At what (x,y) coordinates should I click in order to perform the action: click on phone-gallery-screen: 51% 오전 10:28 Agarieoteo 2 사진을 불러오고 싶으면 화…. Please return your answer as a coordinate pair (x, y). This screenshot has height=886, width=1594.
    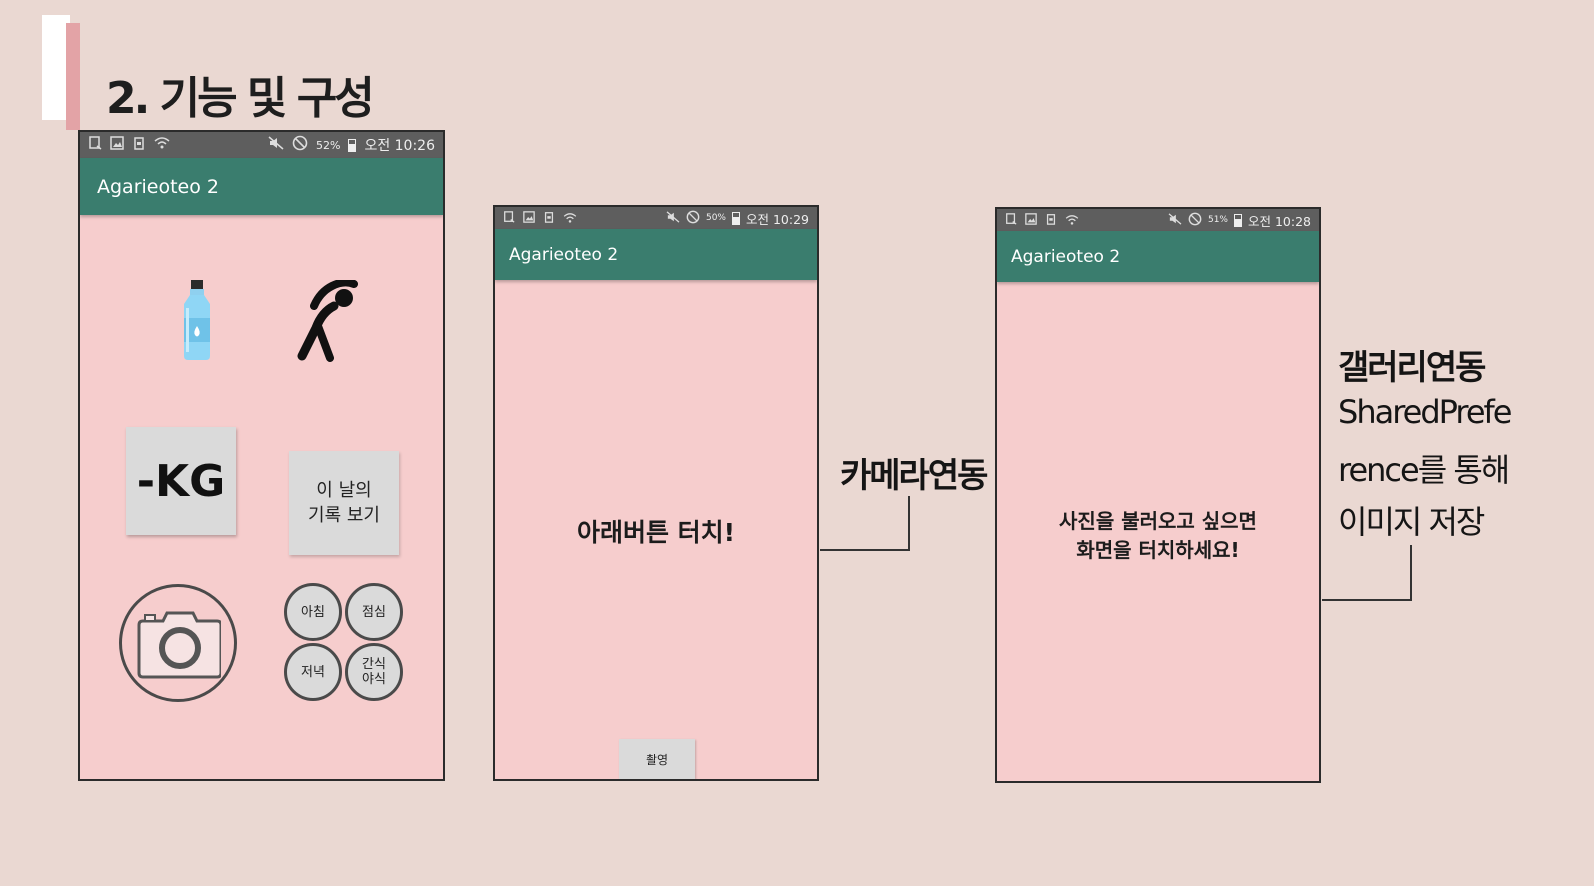
    Looking at the image, I should click on (1158, 495).